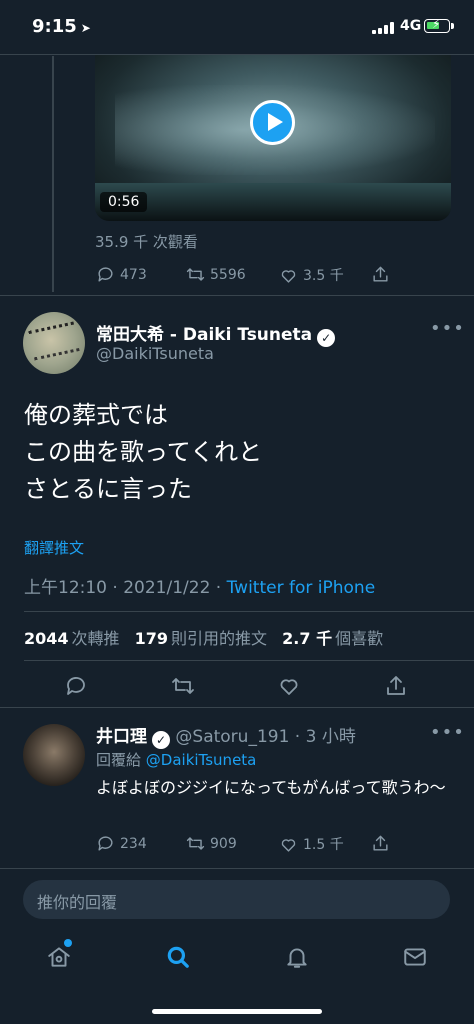 The width and height of the screenshot is (474, 1024). I want to click on retweets-stat: 2044 次轉推, so click(77, 638).